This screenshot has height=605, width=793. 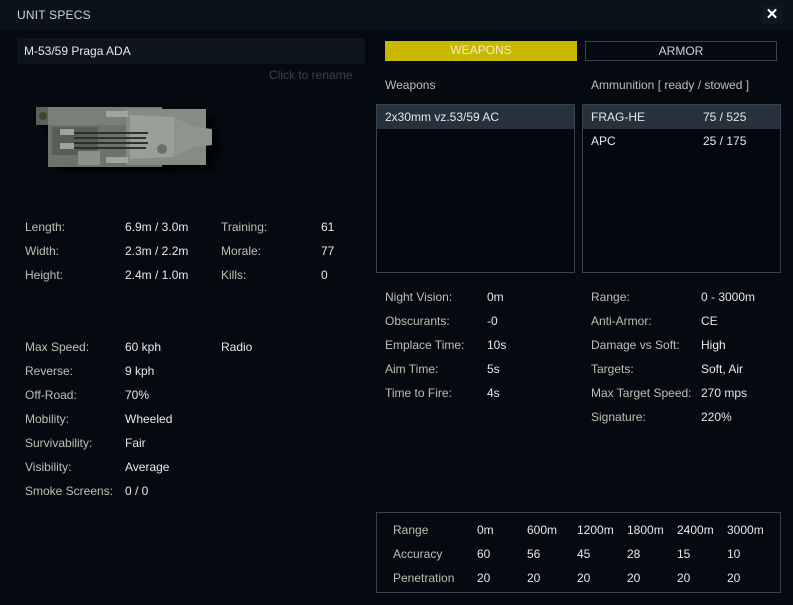 I want to click on targets-value: Soft, Air, so click(x=722, y=369).